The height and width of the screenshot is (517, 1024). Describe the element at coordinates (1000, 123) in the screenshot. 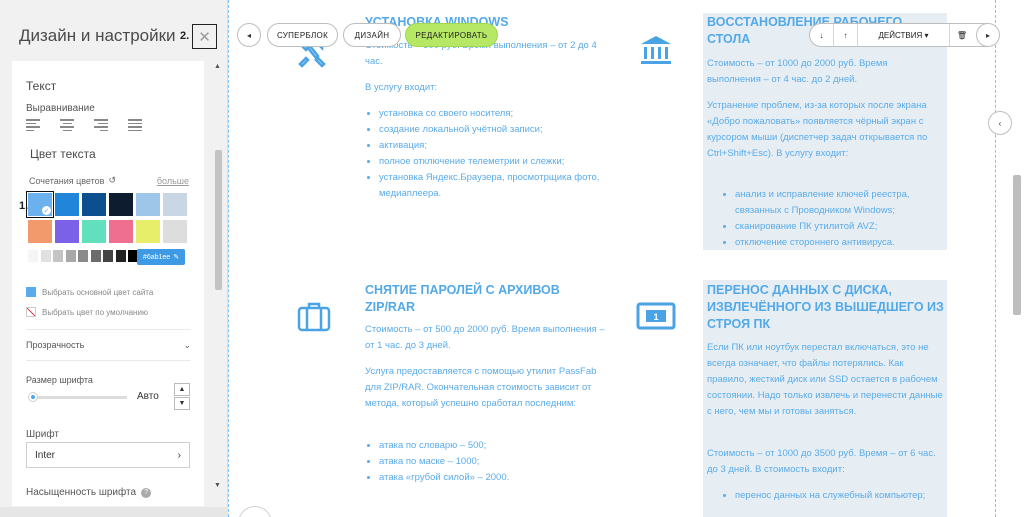

I see `side-panel-toggle-button: ‹` at that location.